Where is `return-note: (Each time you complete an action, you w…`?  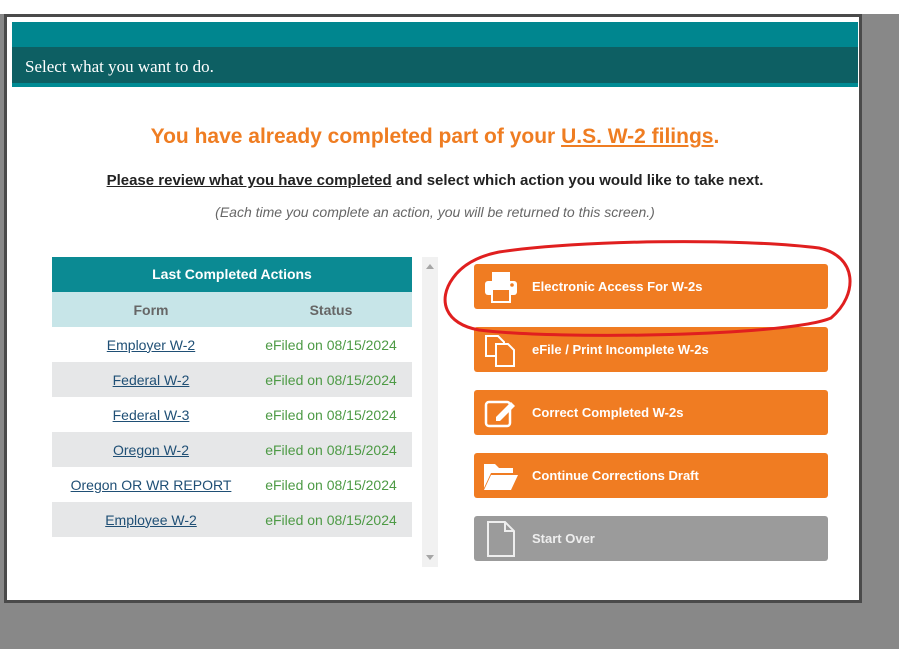
return-note: (Each time you complete an action, you w… is located at coordinates (435, 212).